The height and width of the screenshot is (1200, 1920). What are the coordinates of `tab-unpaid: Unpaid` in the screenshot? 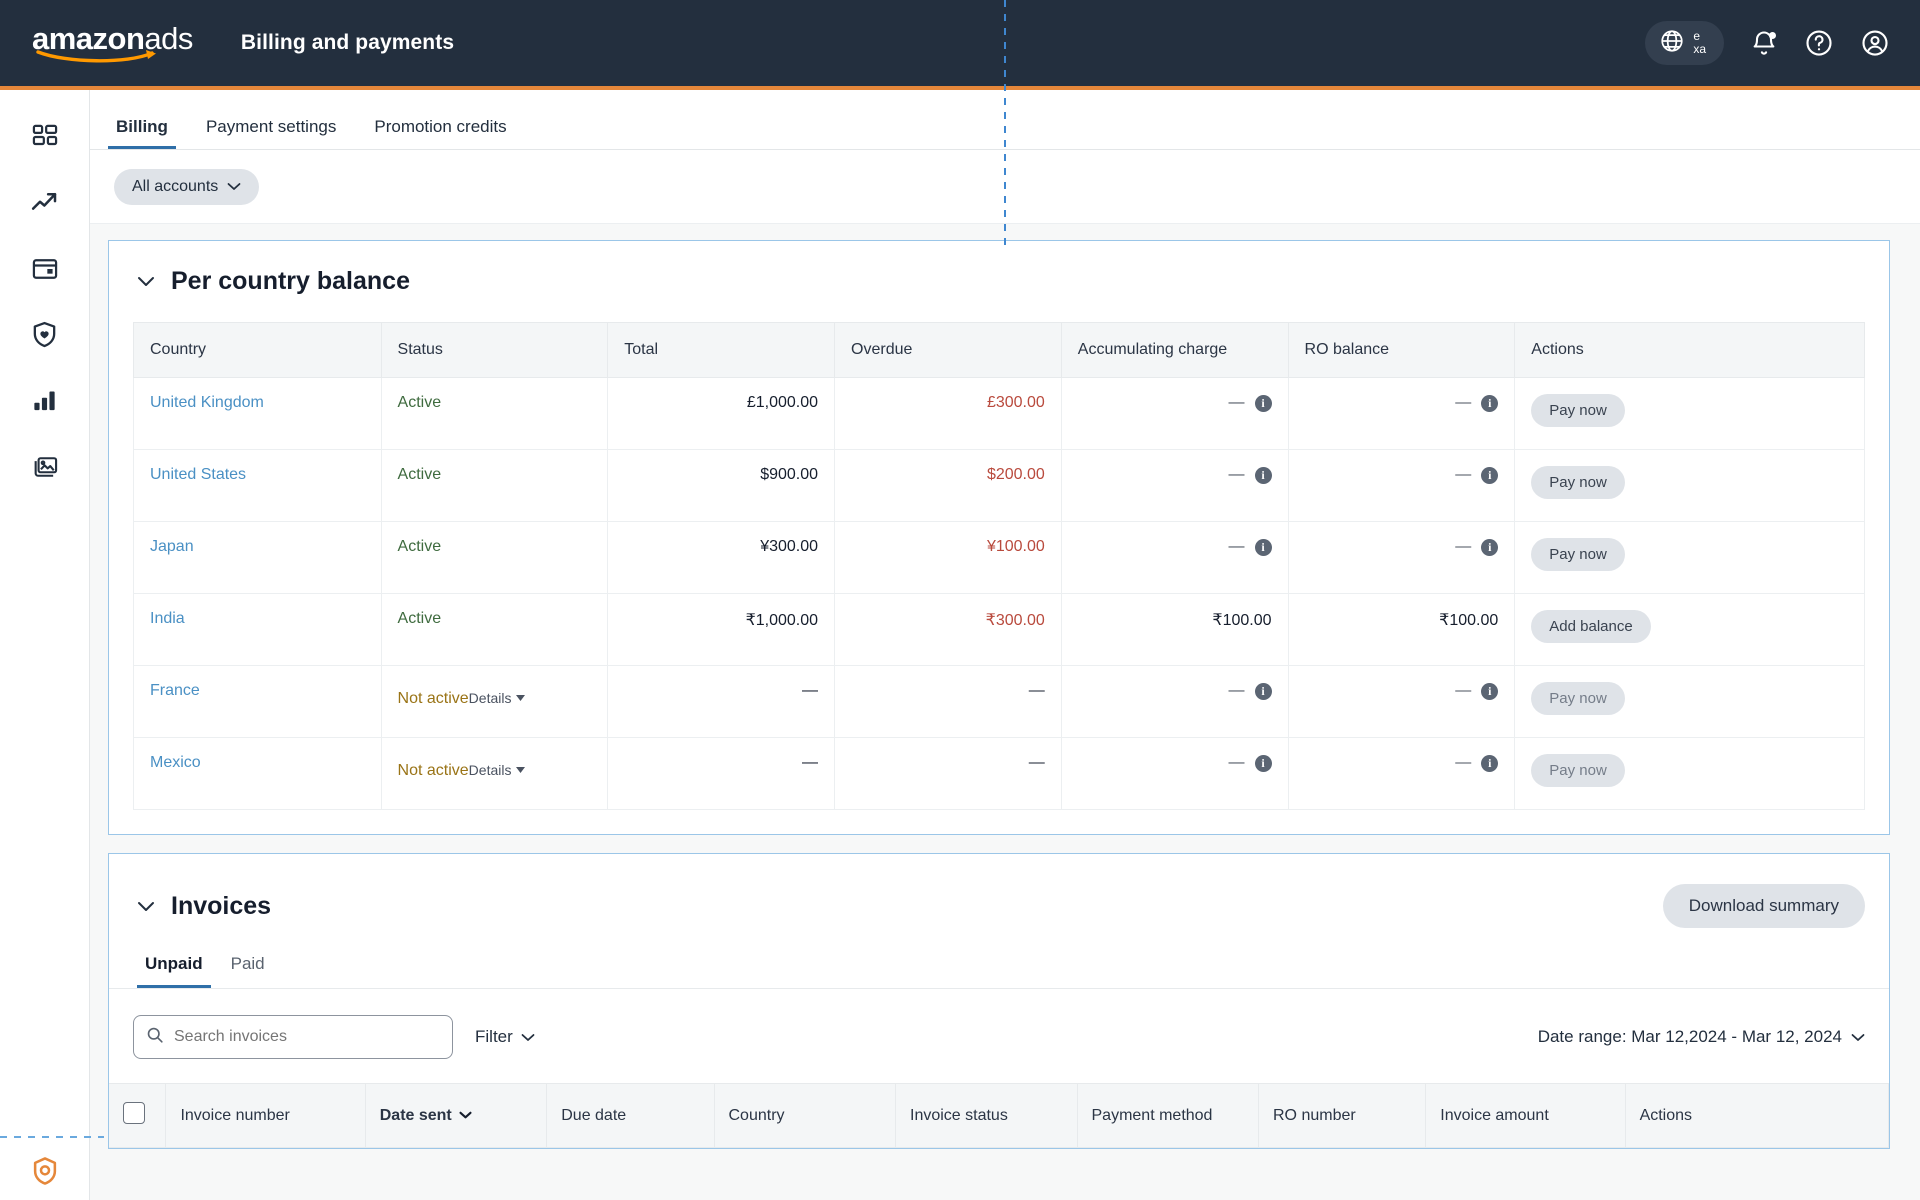 It's located at (174, 971).